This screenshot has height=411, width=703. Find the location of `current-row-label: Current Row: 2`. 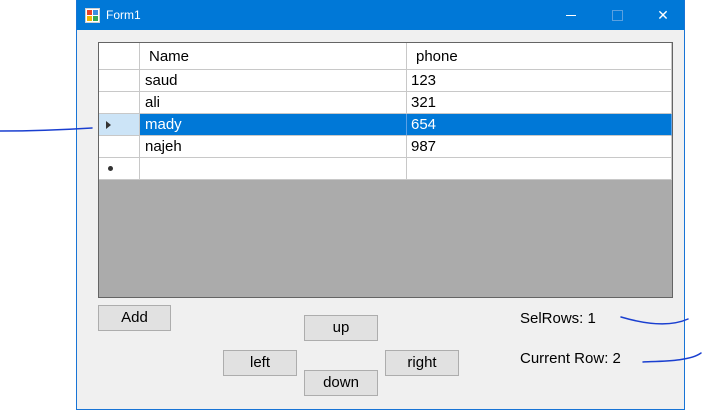

current-row-label: Current Row: 2 is located at coordinates (570, 358).